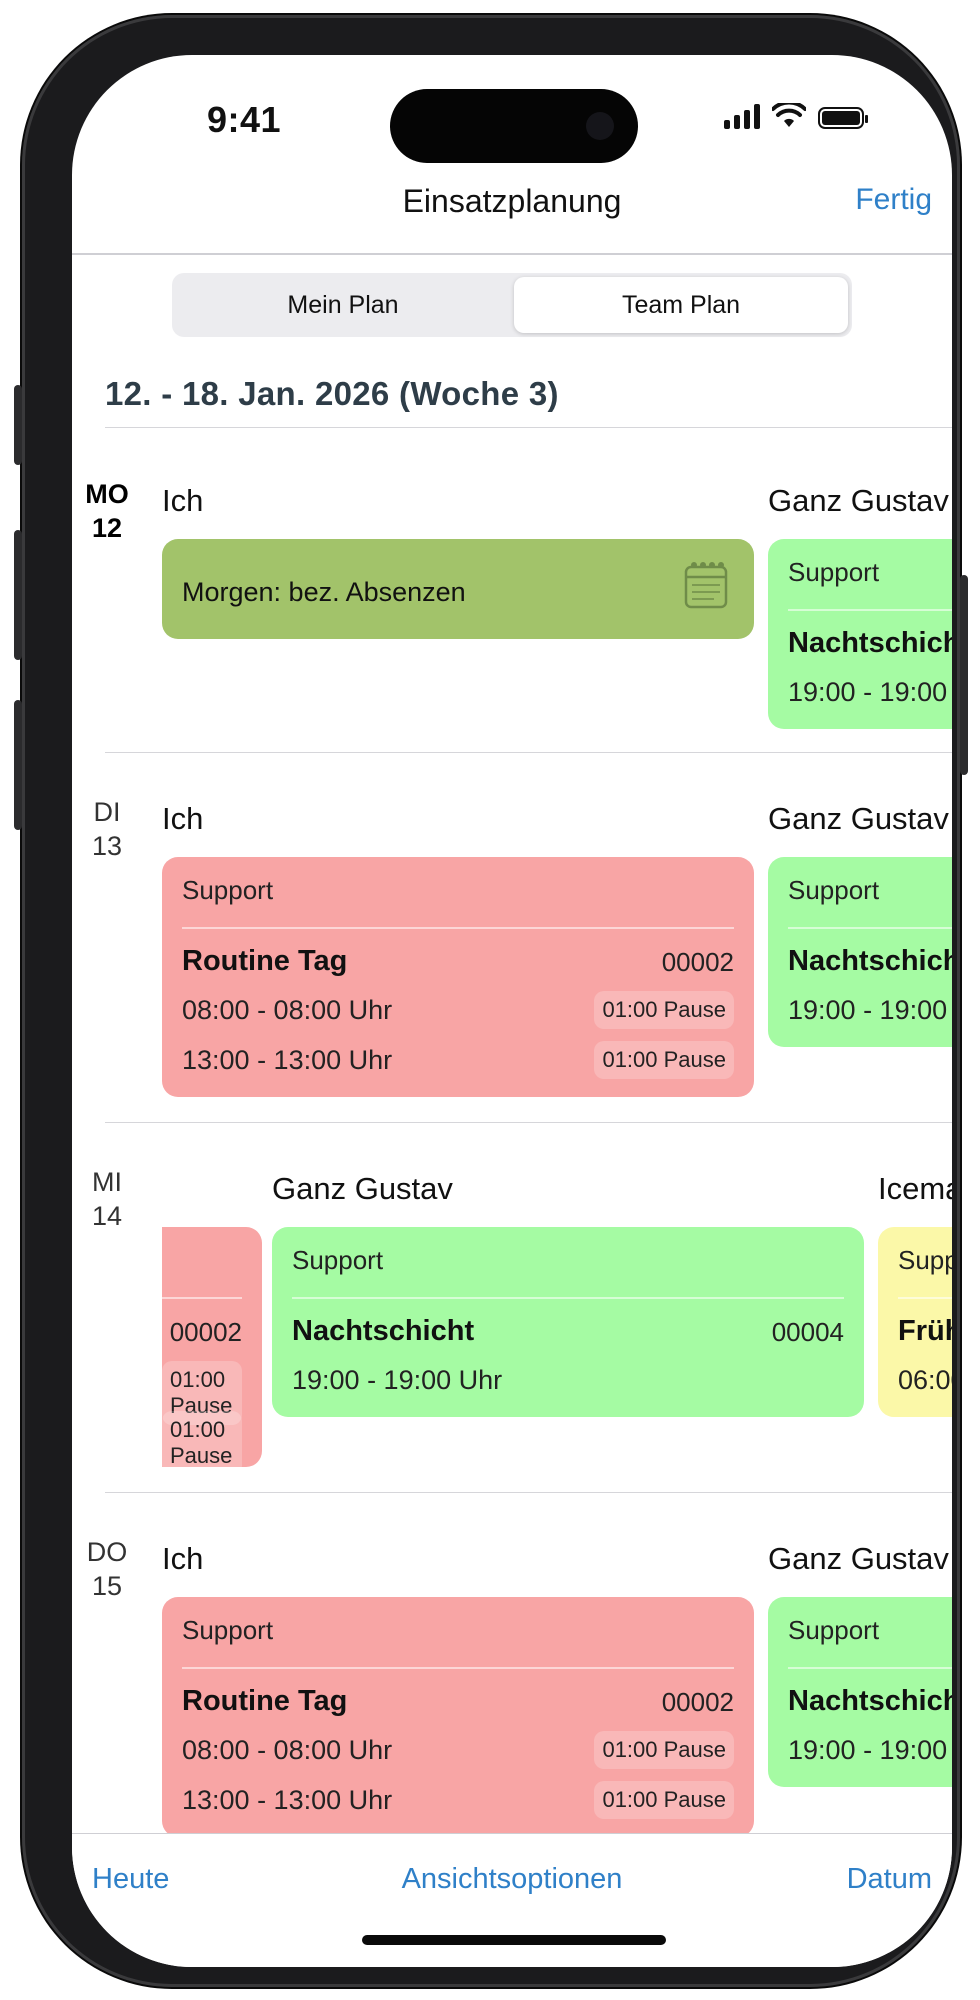 This screenshot has width=980, height=2000. What do you see at coordinates (512, 1900) in the screenshot?
I see `bottom-toolbar` at bounding box center [512, 1900].